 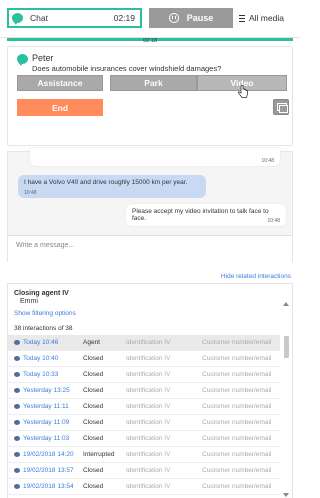 I want to click on row-status: Interrupted, so click(x=99, y=454).